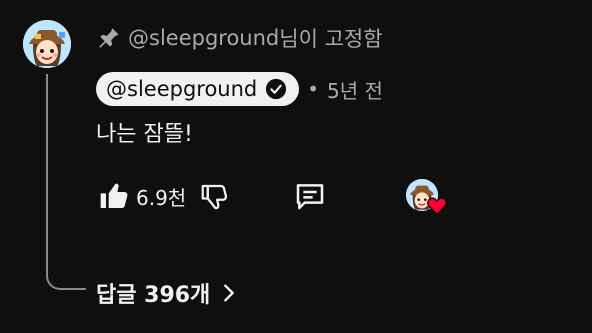  I want to click on thumbs-up-icon, so click(114, 195).